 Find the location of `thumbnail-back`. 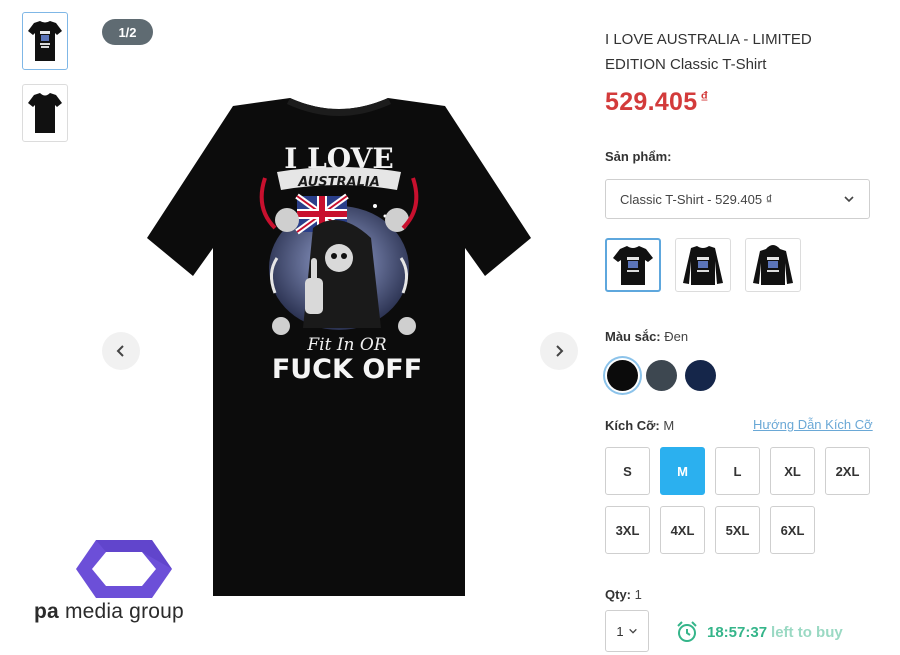

thumbnail-back is located at coordinates (45, 41).